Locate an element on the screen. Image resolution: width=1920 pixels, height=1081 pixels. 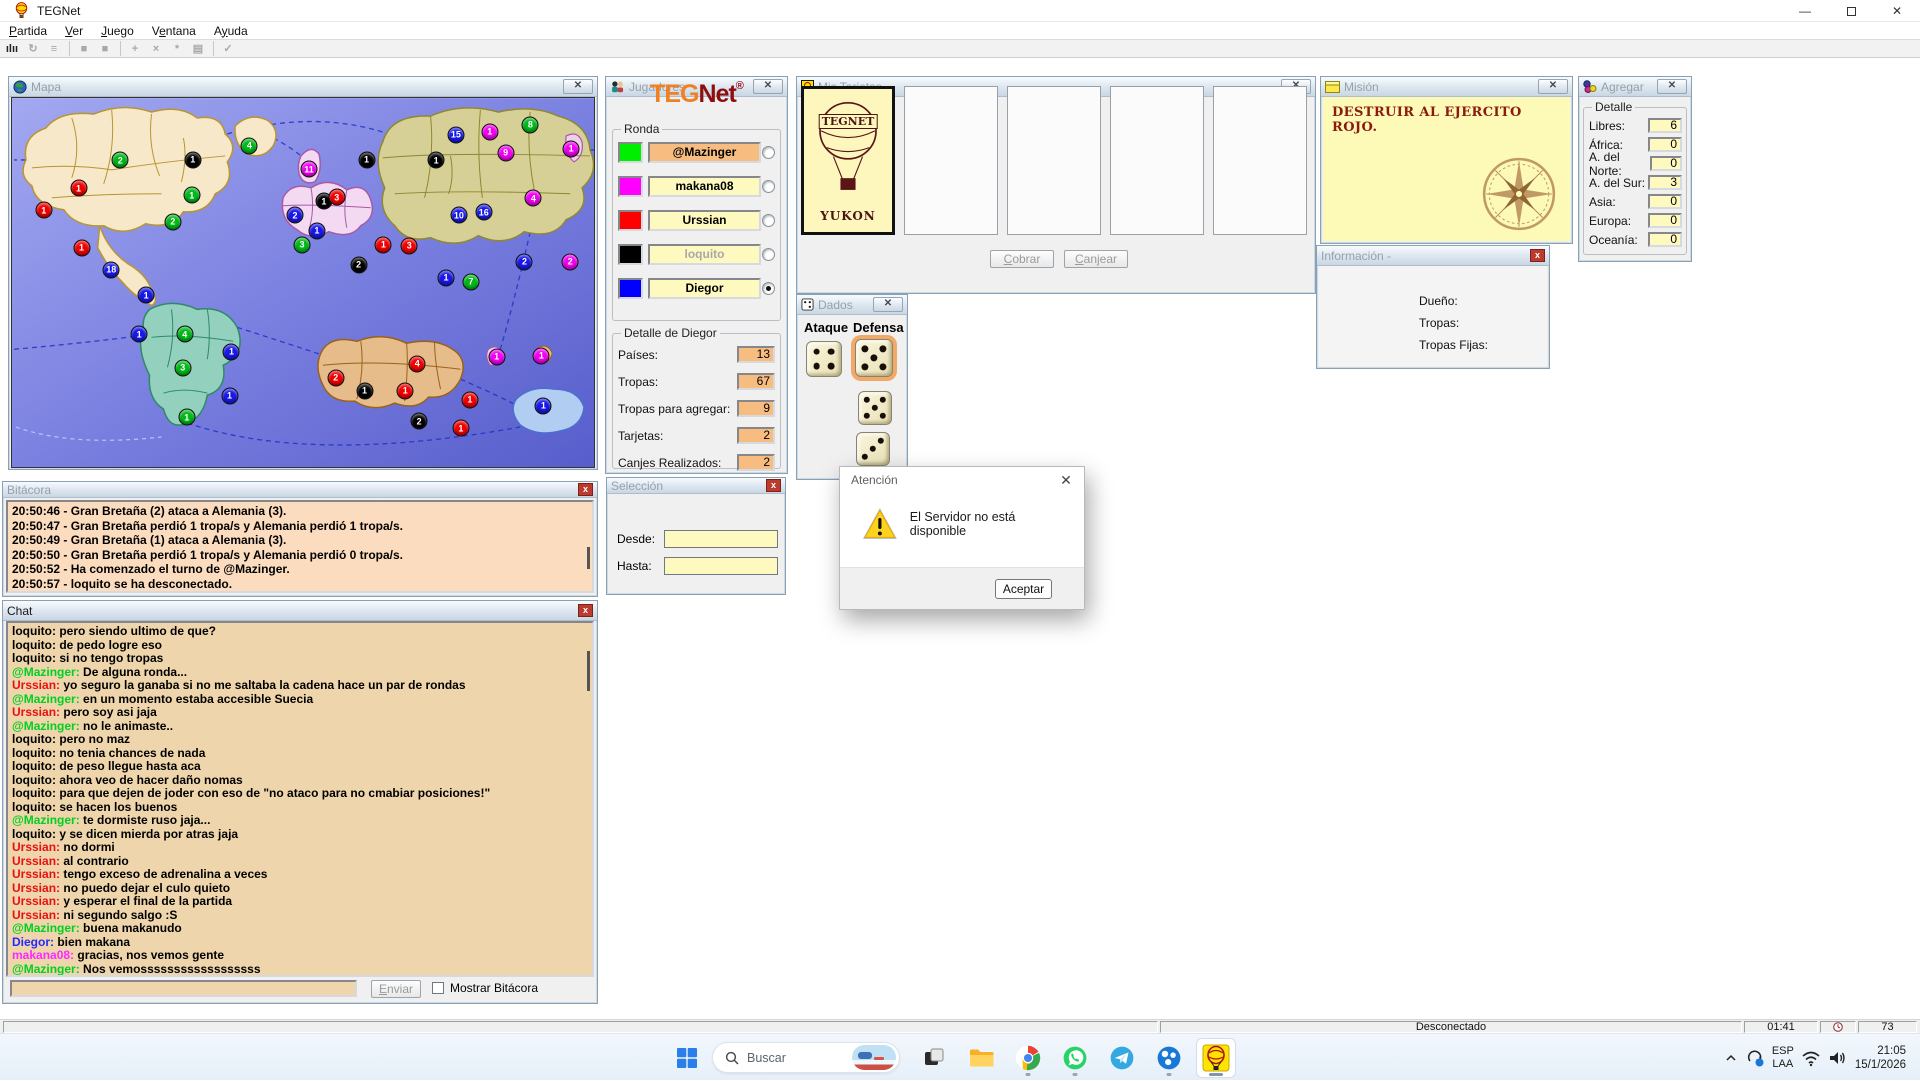
maximize-button is located at coordinates (1851, 11).